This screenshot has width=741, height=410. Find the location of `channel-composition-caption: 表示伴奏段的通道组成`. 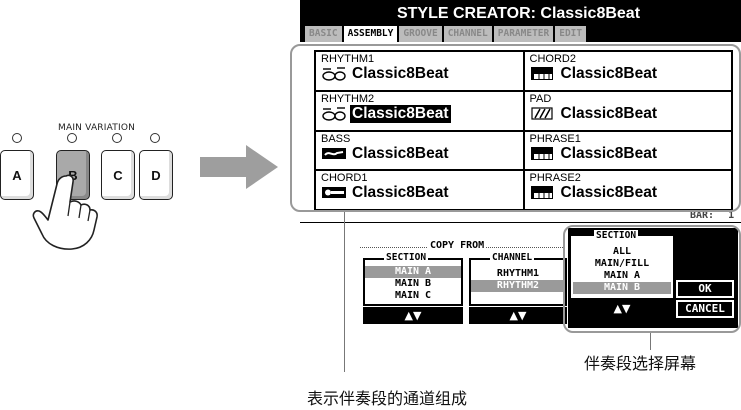

channel-composition-caption: 表示伴奏段的通道组成 is located at coordinates (387, 398).